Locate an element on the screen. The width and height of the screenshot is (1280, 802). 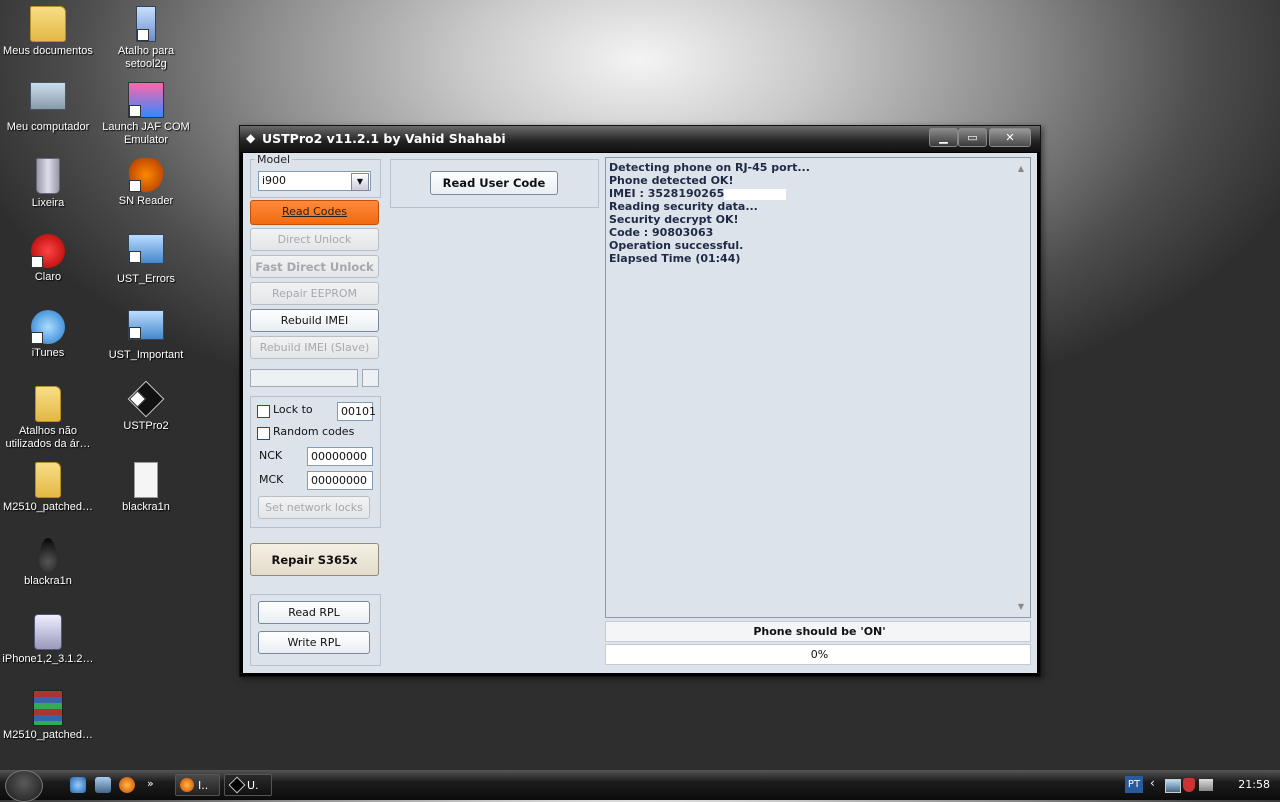
progress-text: 0% is located at coordinates (819, 654).